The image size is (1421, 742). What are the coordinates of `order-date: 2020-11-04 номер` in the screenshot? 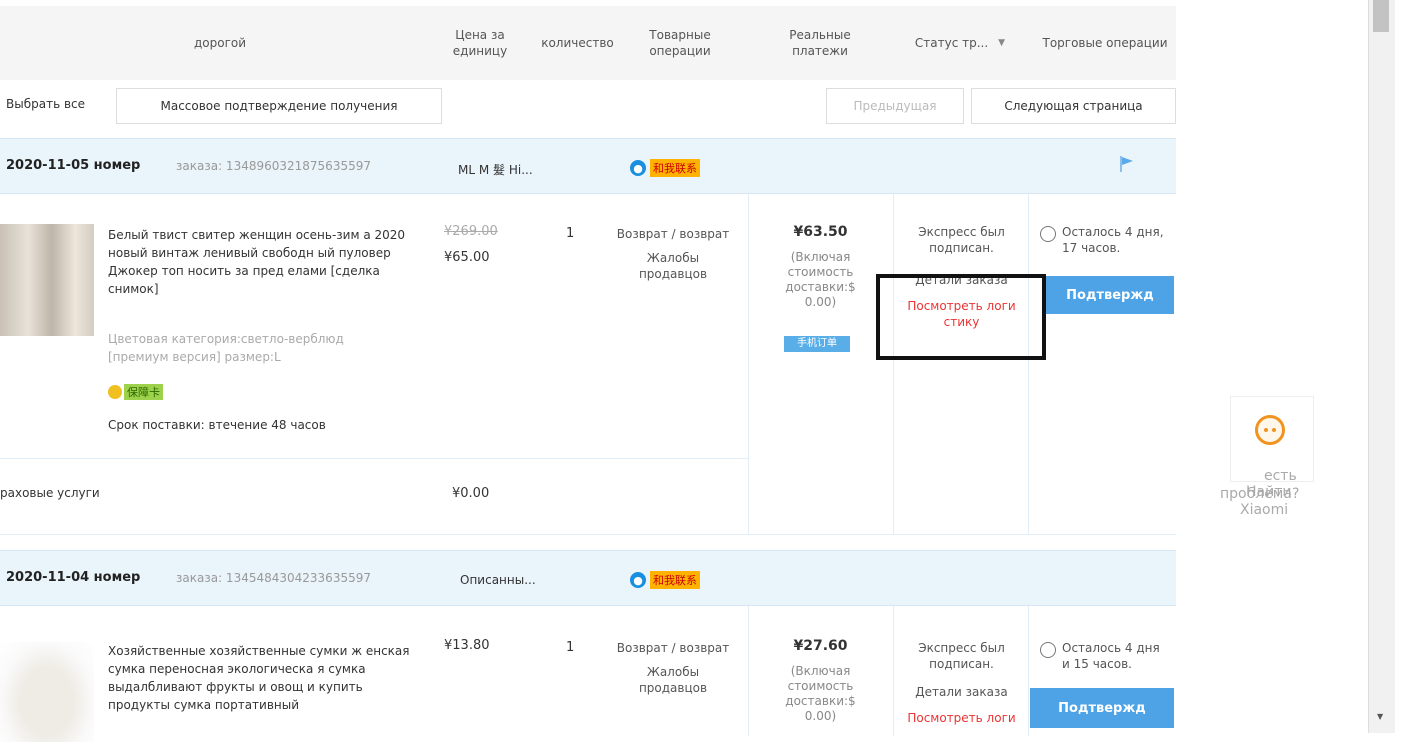 It's located at (73, 577).